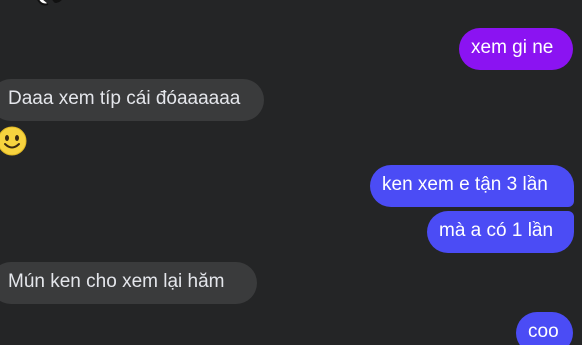  What do you see at coordinates (48, 9) in the screenshot?
I see `sticker-image` at bounding box center [48, 9].